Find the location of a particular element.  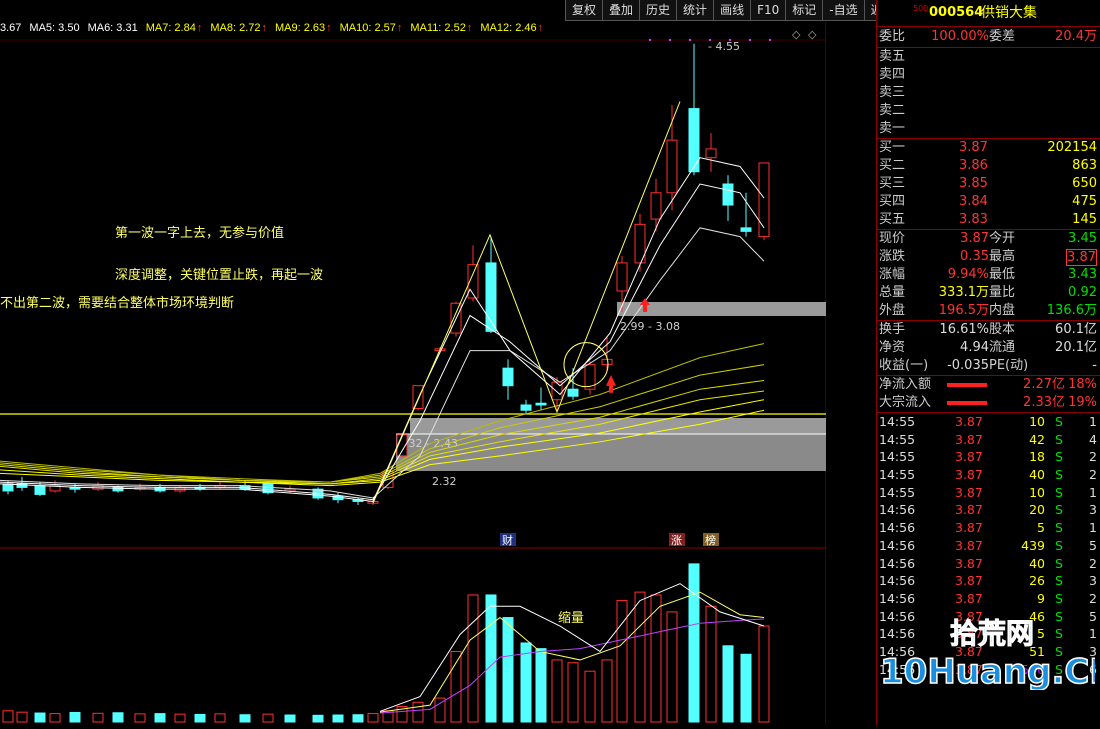

info-label: 收益(一) is located at coordinates (904, 365).